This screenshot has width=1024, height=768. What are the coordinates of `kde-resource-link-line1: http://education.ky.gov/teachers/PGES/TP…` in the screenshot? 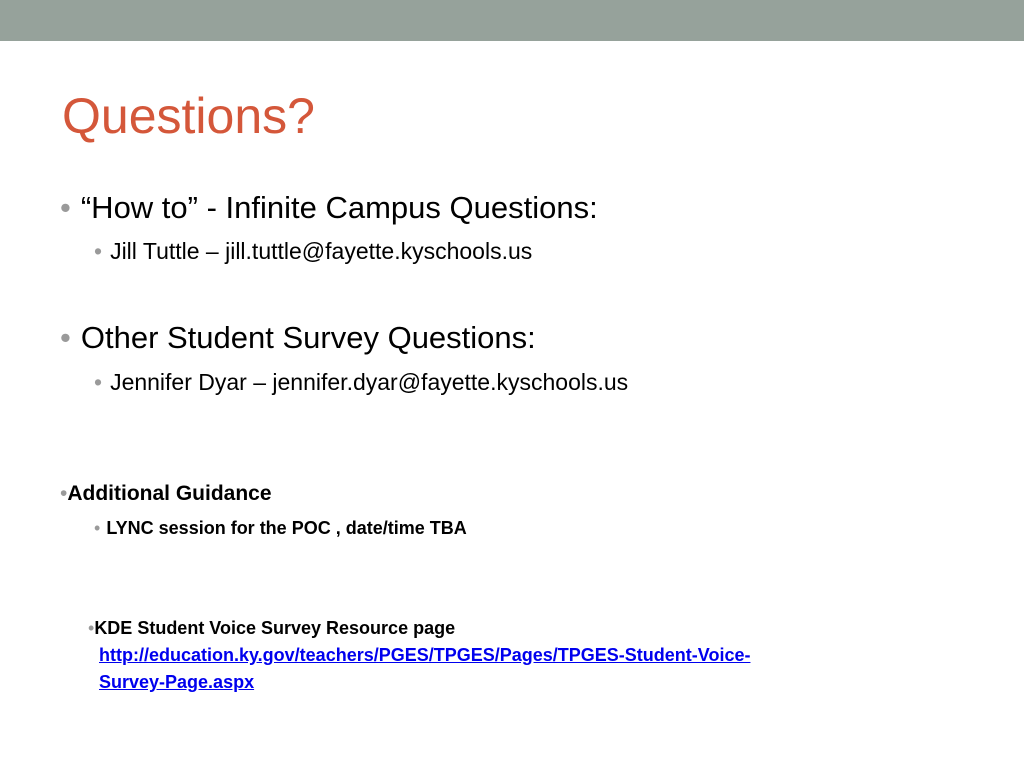 It's located at (424, 655).